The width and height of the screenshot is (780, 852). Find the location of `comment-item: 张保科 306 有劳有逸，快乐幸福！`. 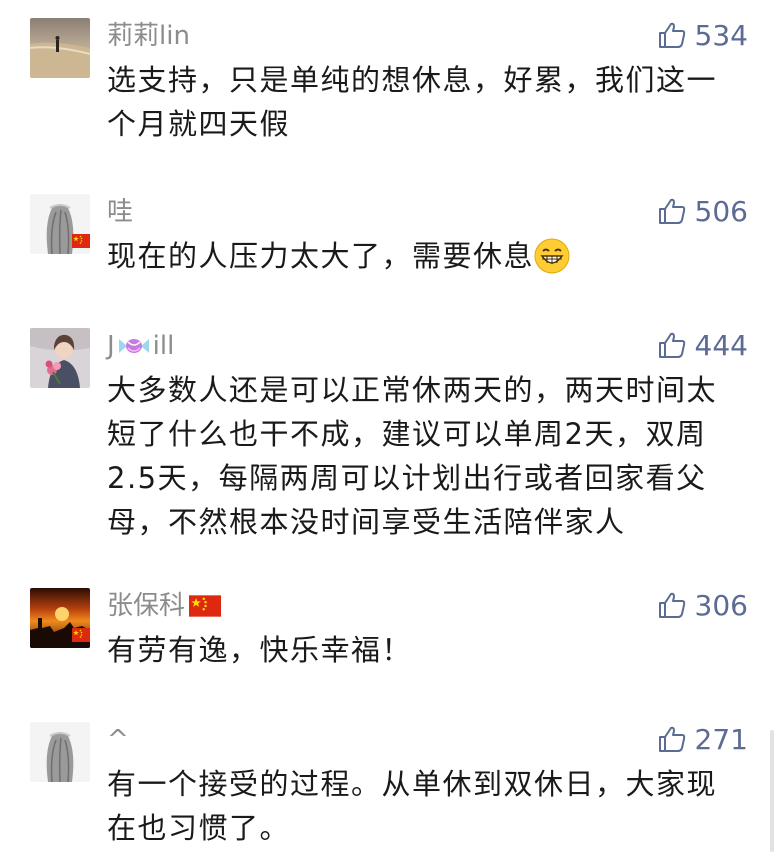

comment-item: 张保科 306 有劳有逸，快乐幸福！ is located at coordinates (390, 633).